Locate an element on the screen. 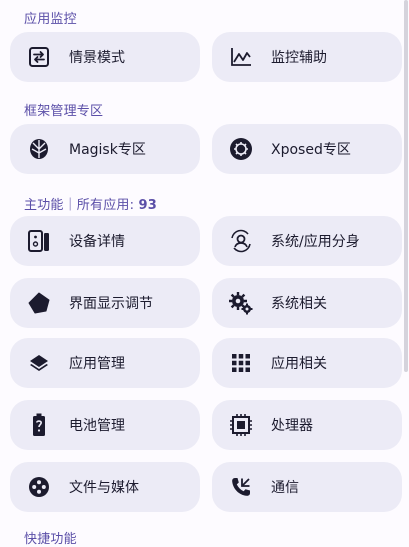  brightness-tilt-icon is located at coordinates (39, 303).